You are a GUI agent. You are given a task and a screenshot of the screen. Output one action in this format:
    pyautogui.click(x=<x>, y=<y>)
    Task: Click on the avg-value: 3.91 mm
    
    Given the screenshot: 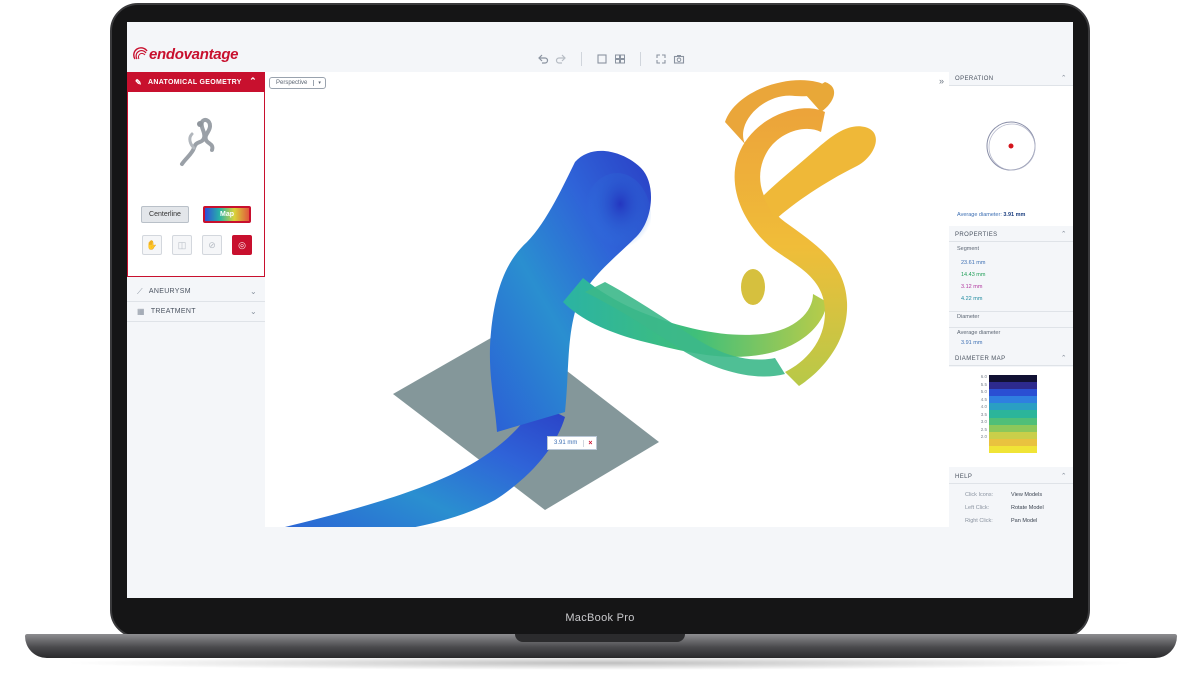 What is the action you would take?
    pyautogui.click(x=1014, y=215)
    